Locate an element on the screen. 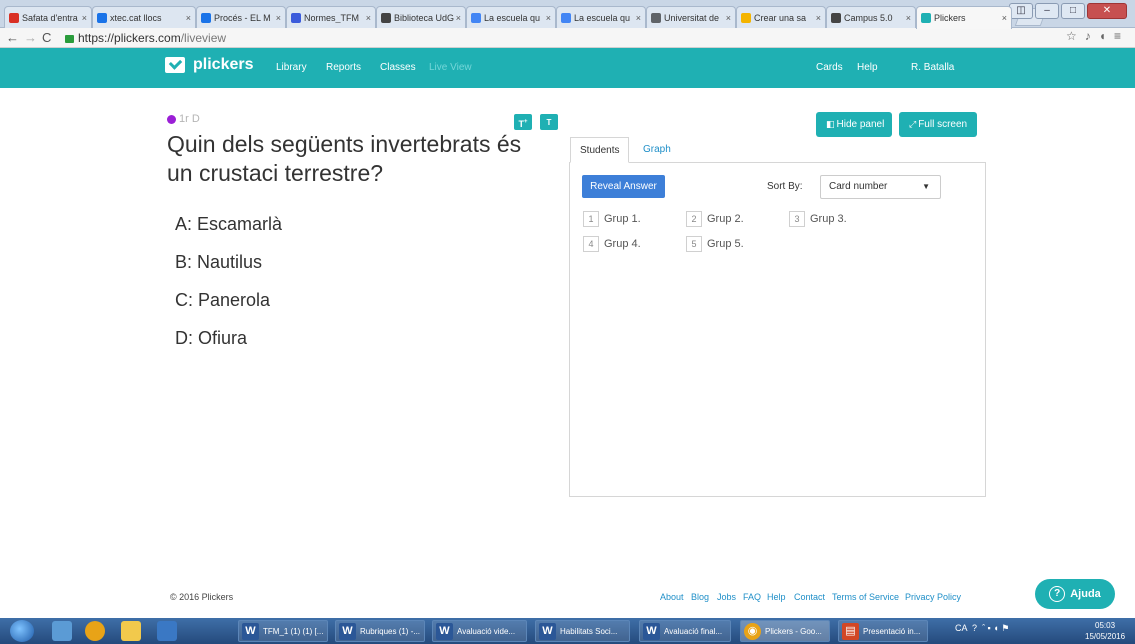  nav-library: Library is located at coordinates (291, 67).